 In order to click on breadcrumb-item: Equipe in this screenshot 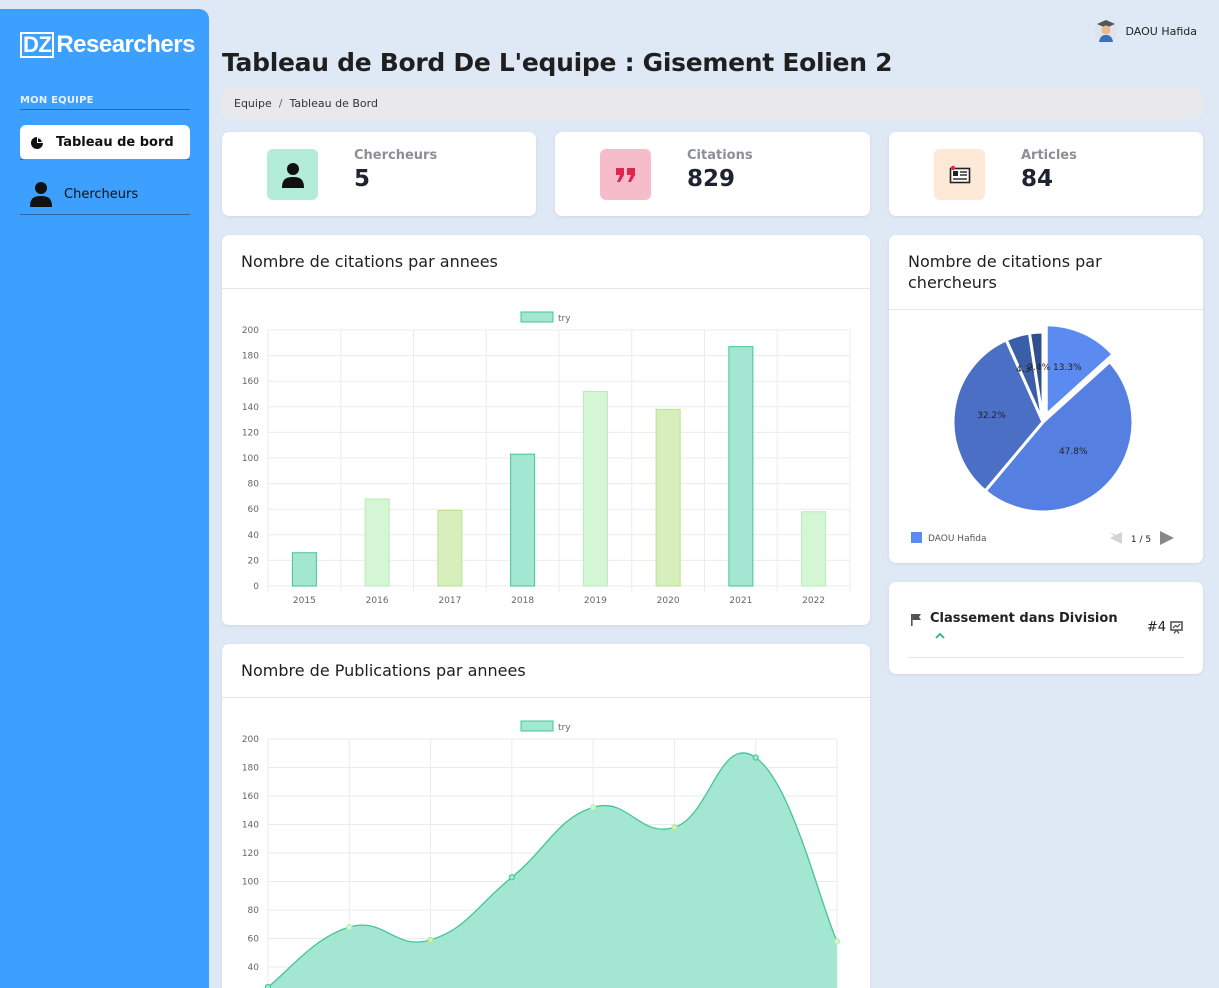, I will do `click(253, 103)`.